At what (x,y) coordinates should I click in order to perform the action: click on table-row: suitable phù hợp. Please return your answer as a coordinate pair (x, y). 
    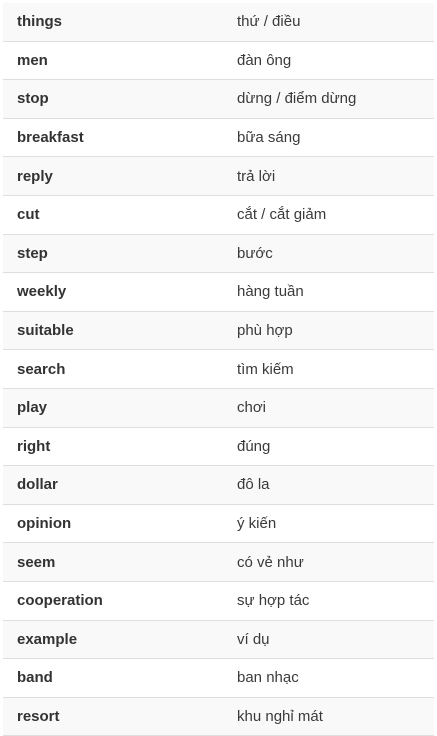
    Looking at the image, I should click on (218, 331).